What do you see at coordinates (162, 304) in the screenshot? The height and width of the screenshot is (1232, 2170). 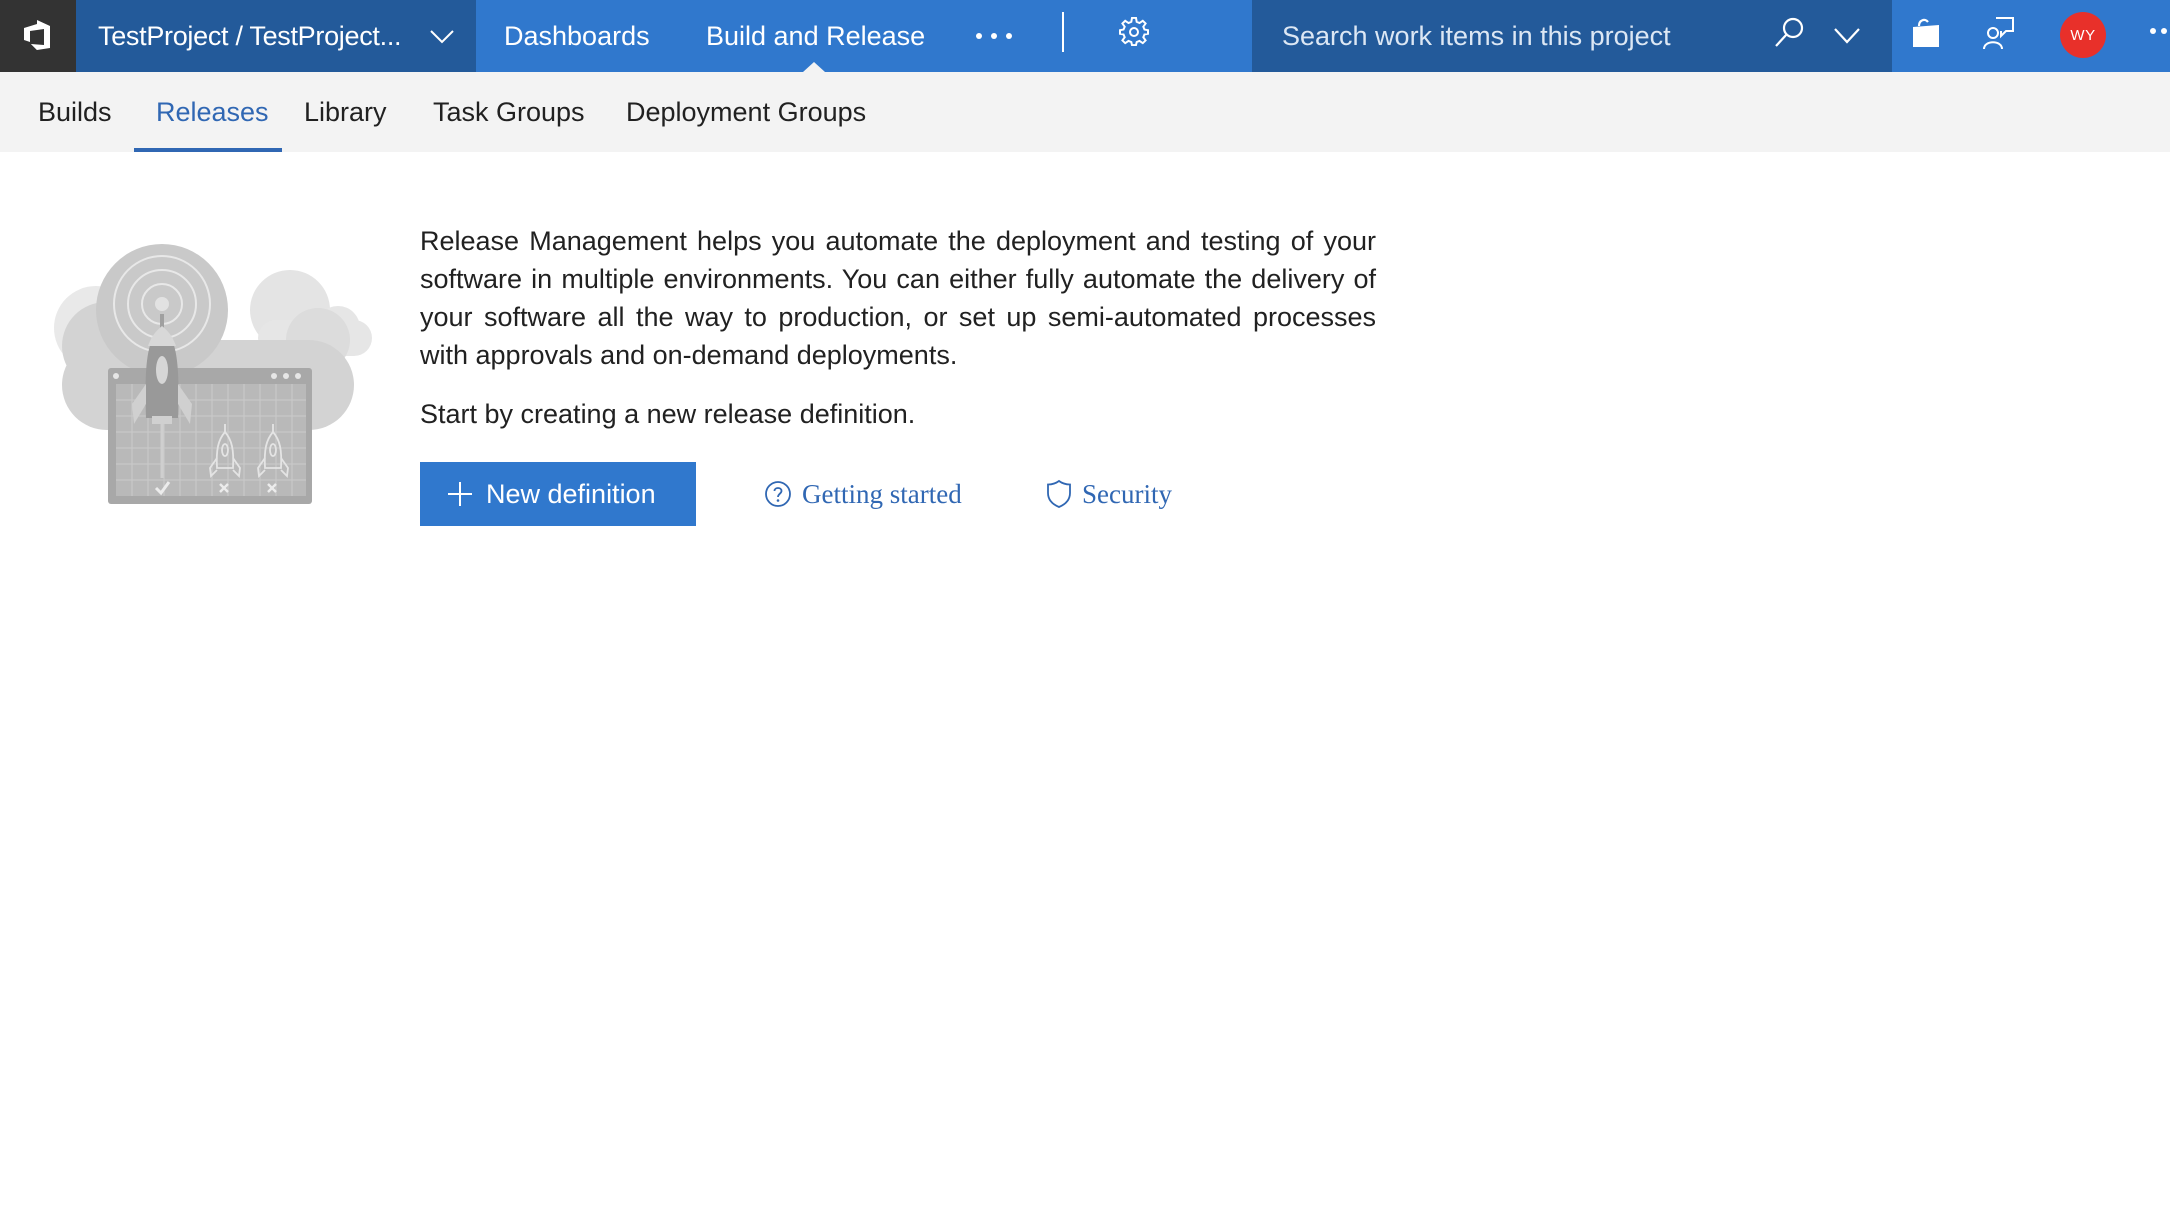 I see `target-center` at bounding box center [162, 304].